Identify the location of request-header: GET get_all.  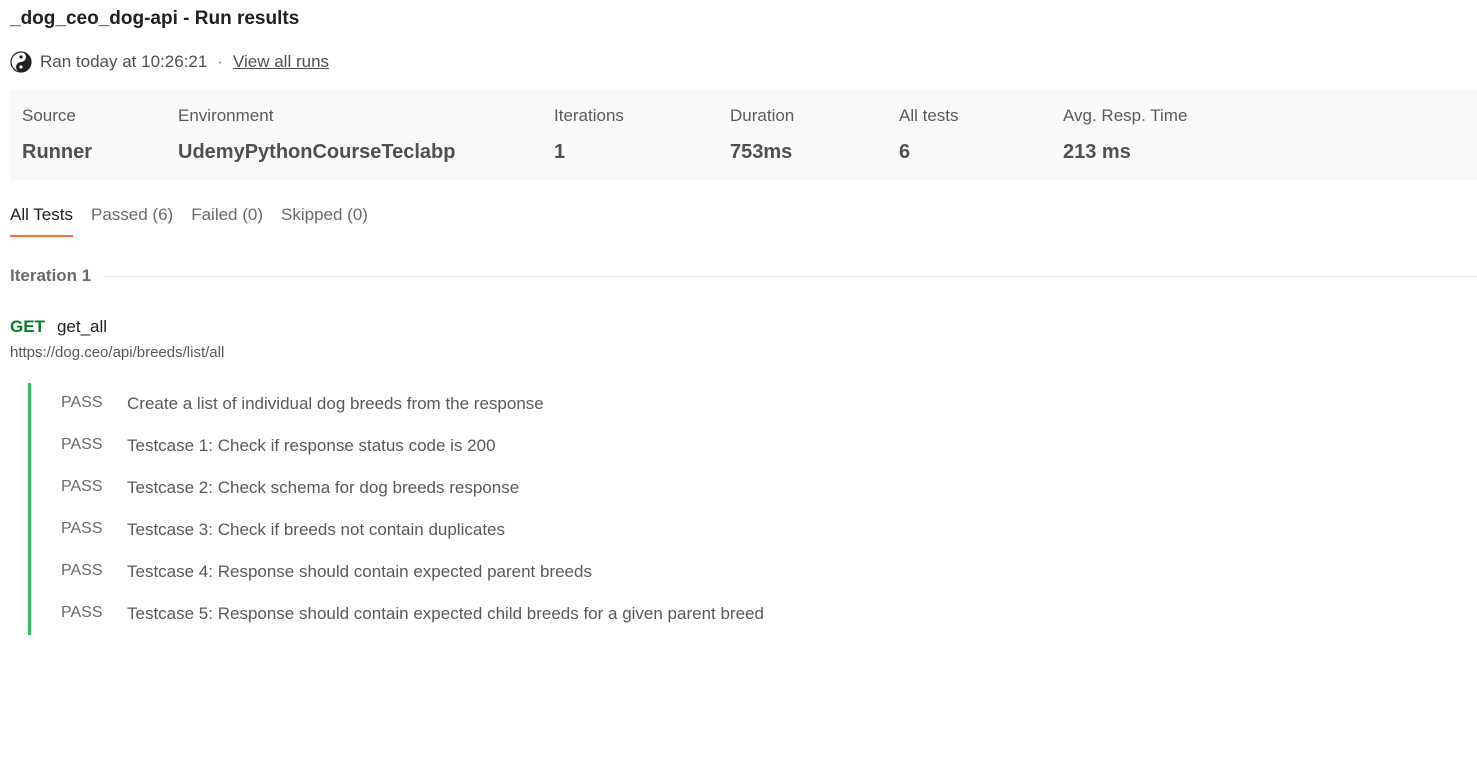
(117, 327).